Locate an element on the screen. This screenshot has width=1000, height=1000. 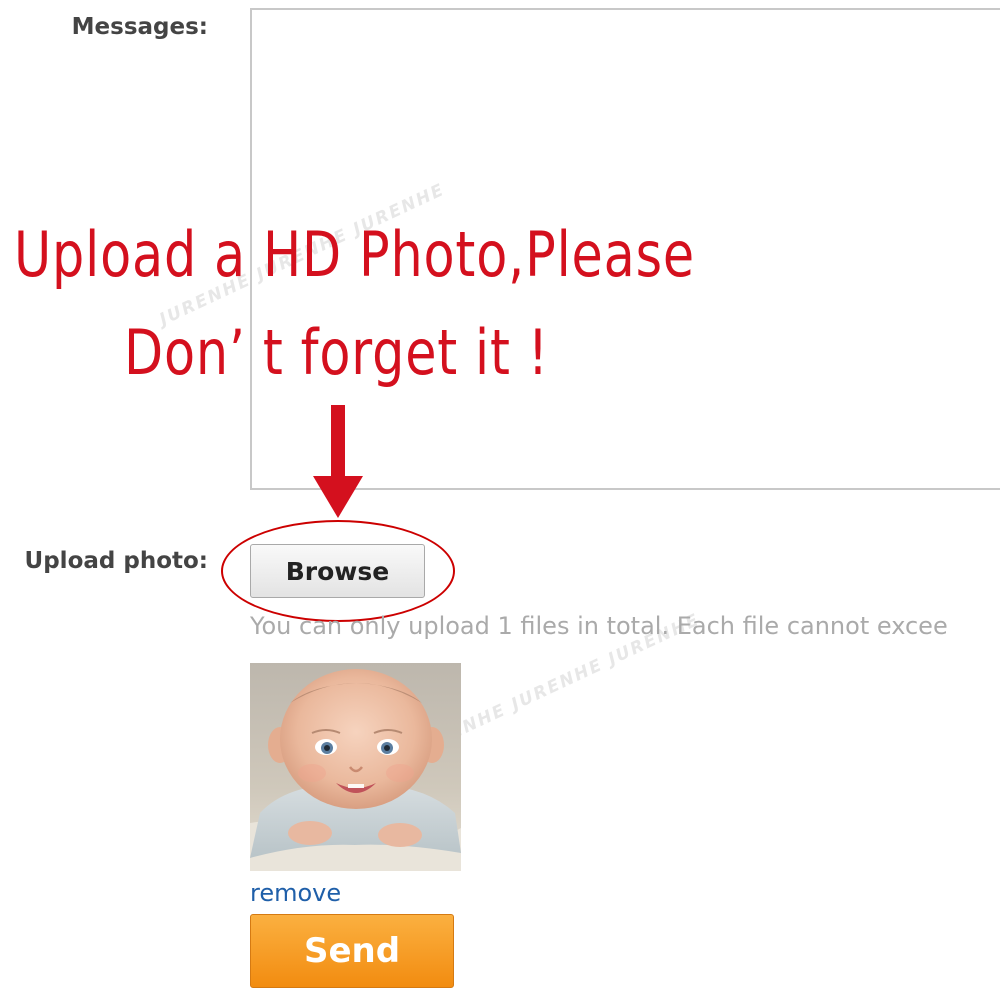
arrow-shaft is located at coordinates (338, 441).